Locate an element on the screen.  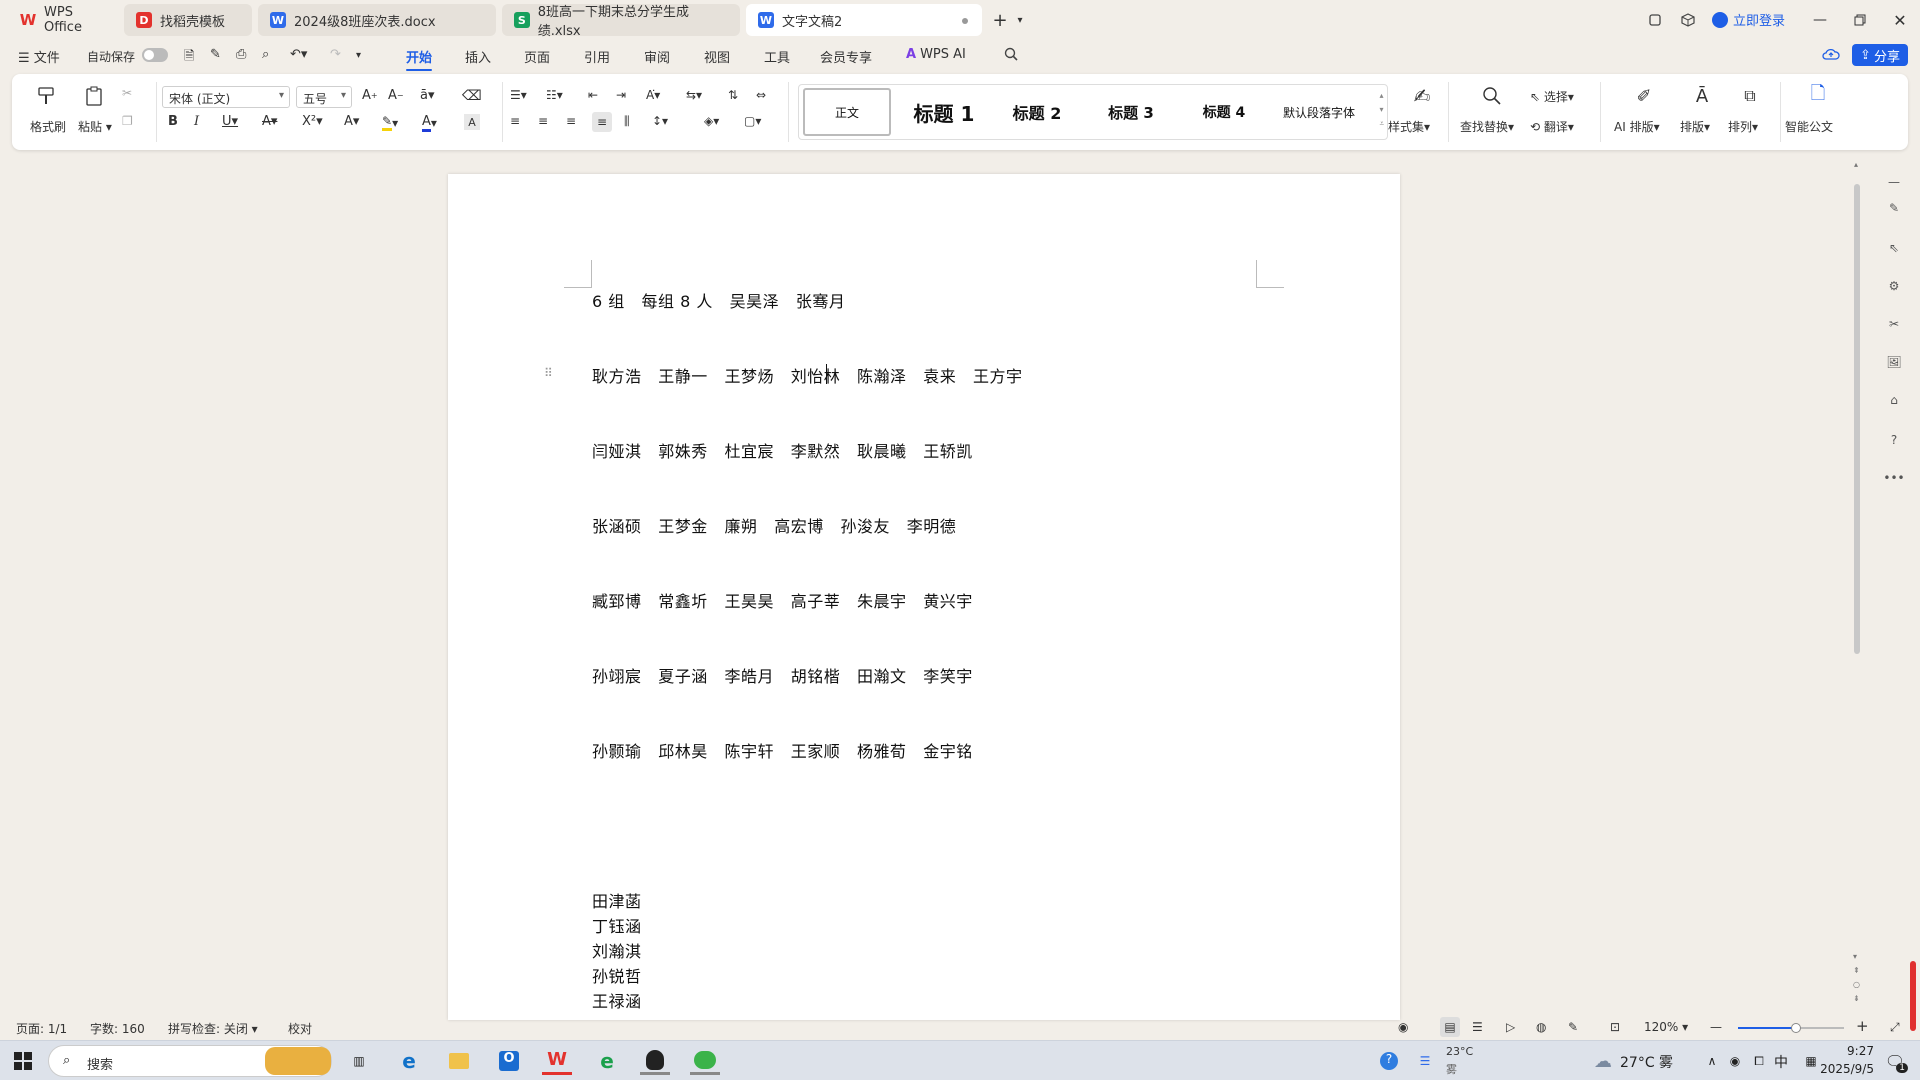
numbered-list-button: ☷▾ is located at coordinates (554, 95).